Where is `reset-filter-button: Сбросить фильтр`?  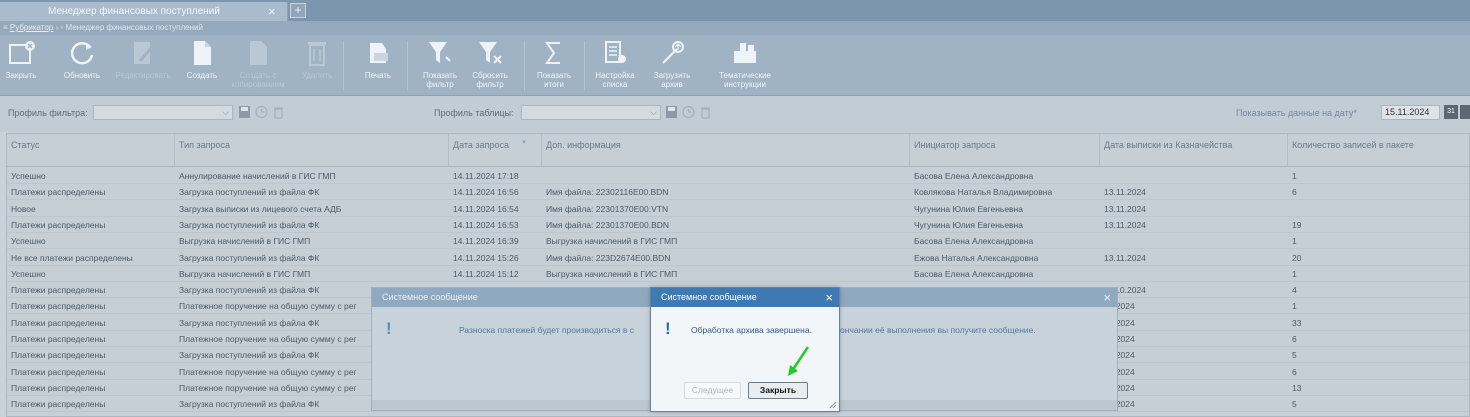
reset-filter-button: Сбросить фильтр is located at coordinates (490, 64).